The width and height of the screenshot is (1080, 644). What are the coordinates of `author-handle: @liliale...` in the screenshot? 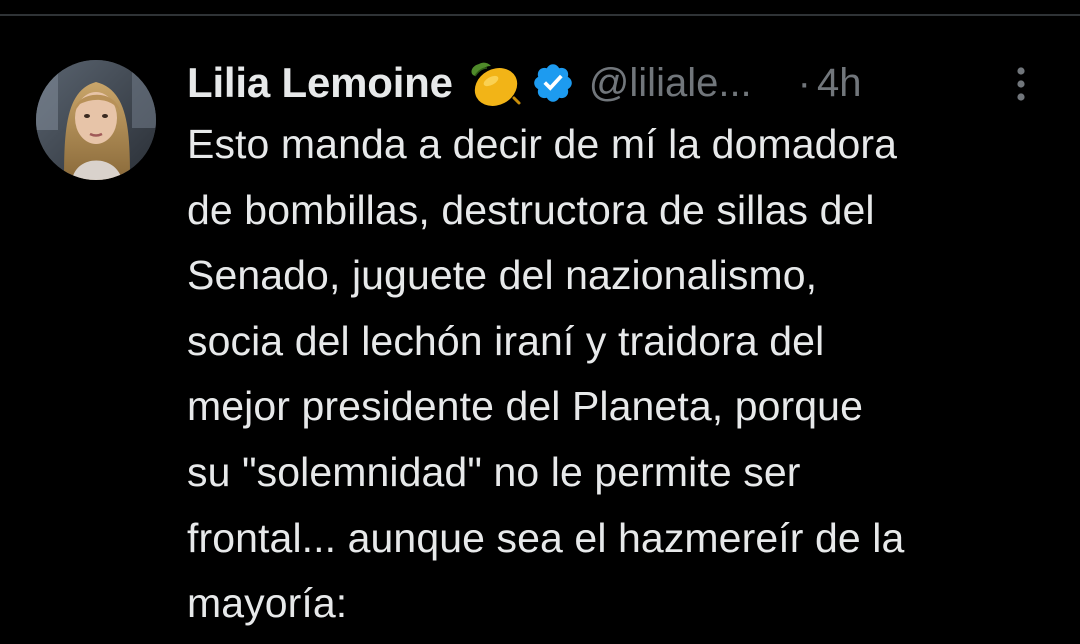 It's located at (670, 83).